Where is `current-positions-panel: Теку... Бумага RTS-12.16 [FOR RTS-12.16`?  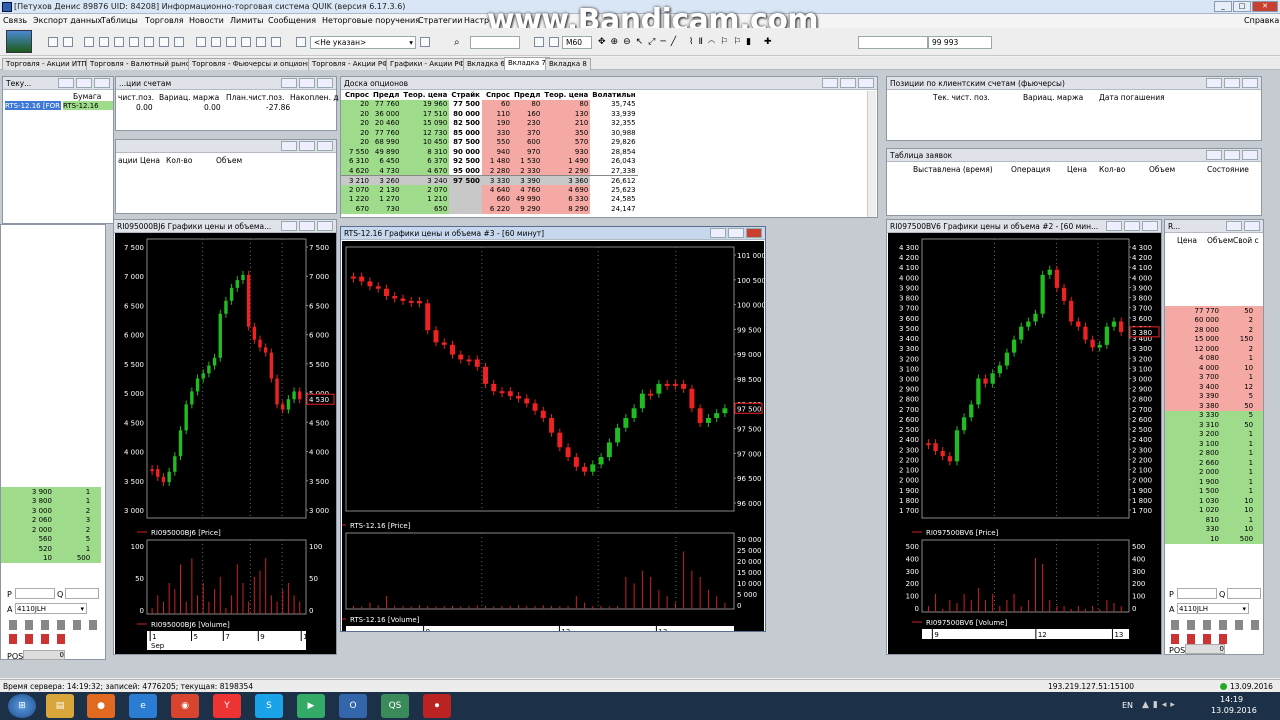 current-positions-panel: Теку... Бумага RTS-12.16 [FOR RTS-12.16 is located at coordinates (58, 150).